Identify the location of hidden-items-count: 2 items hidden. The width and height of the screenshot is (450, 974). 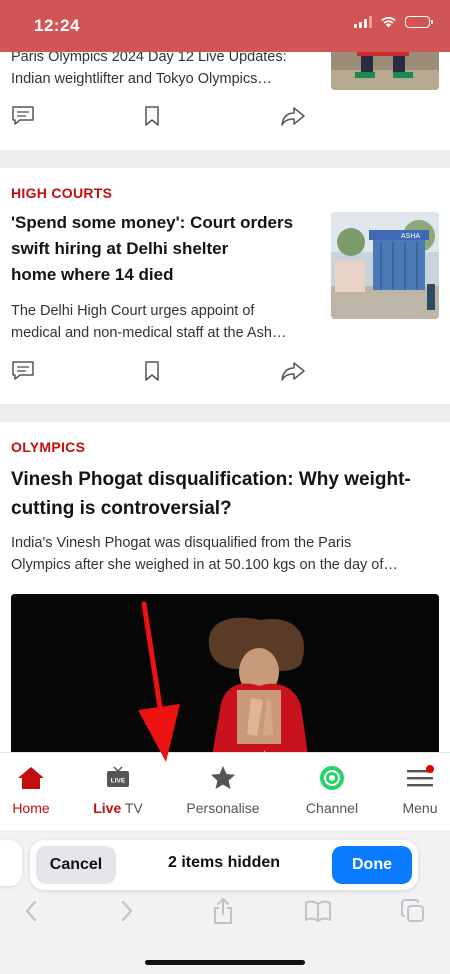
(224, 862).